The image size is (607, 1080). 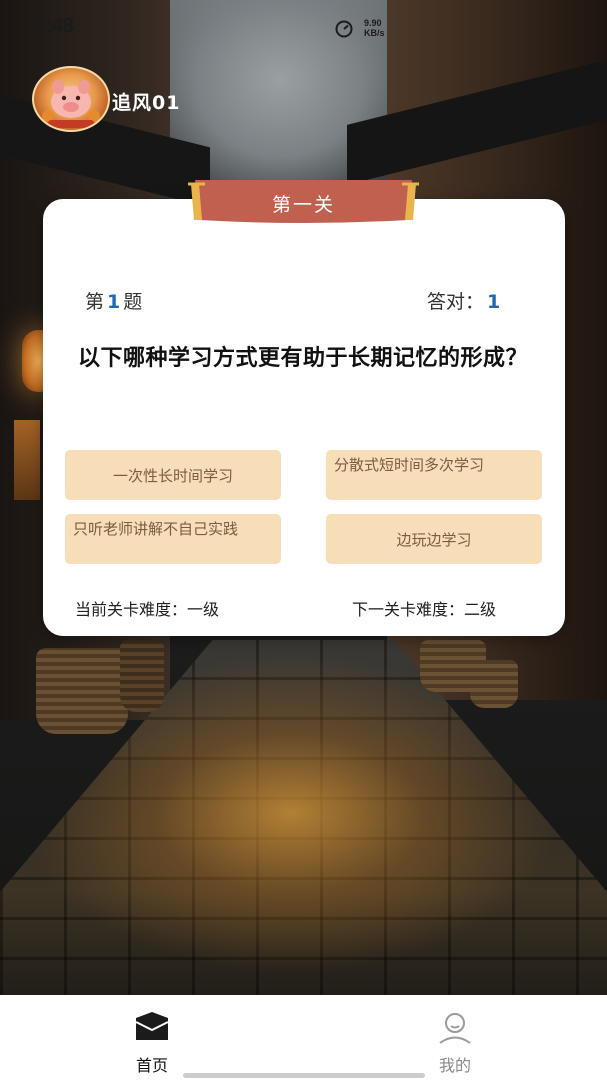 What do you see at coordinates (173, 475) in the screenshot?
I see `option-a: 一次性长时间学习` at bounding box center [173, 475].